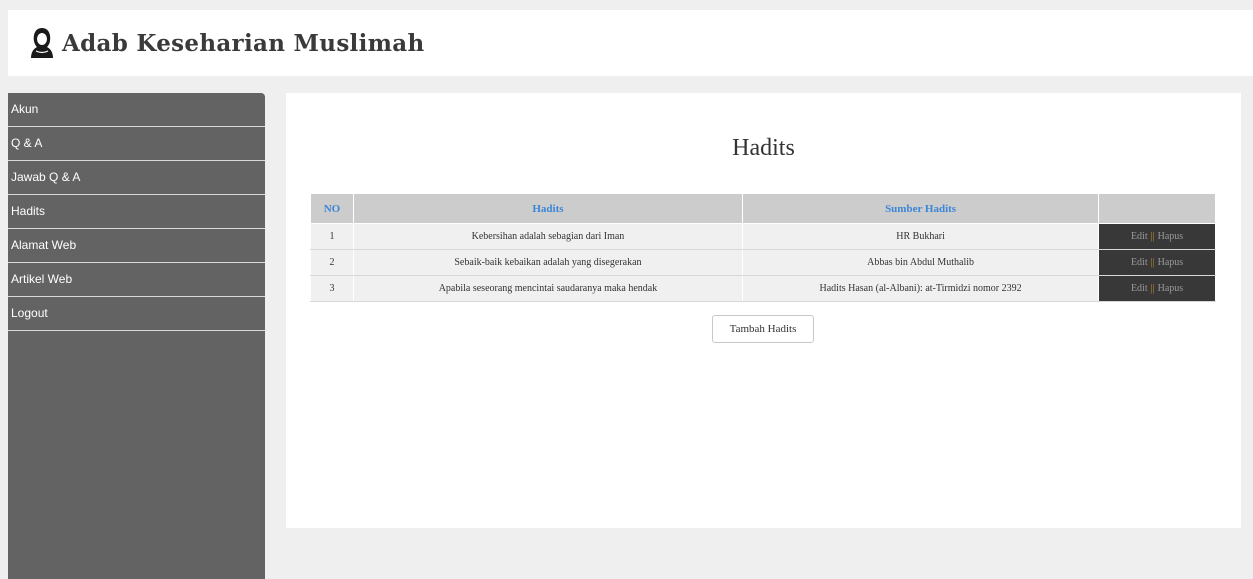 This screenshot has width=1253, height=579. Describe the element at coordinates (920, 262) in the screenshot. I see `cell-sumber: Abbas bin Abdul Muthalib` at that location.